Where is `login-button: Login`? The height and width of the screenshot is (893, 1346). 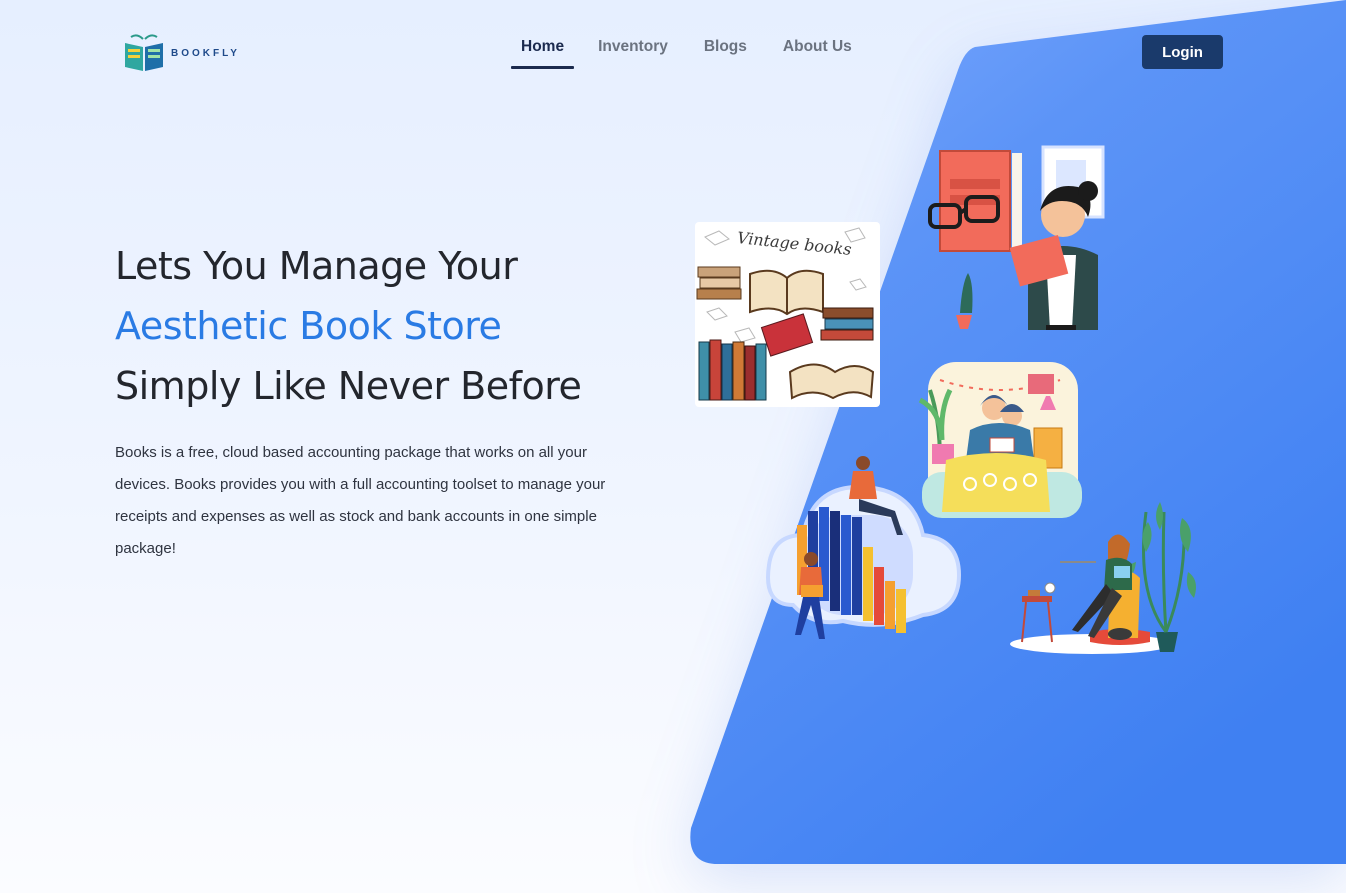 login-button: Login is located at coordinates (1182, 52).